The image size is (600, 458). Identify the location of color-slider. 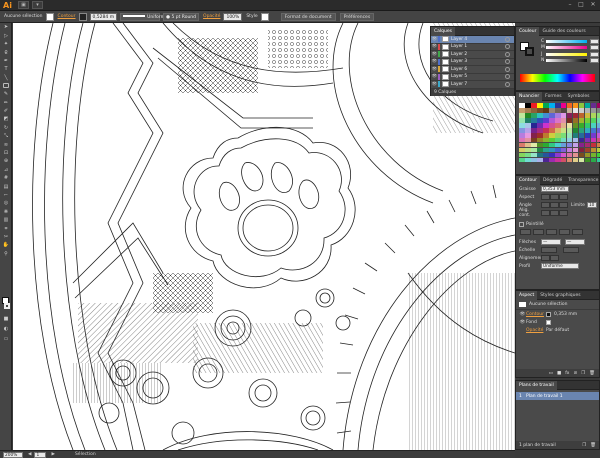
(566, 54).